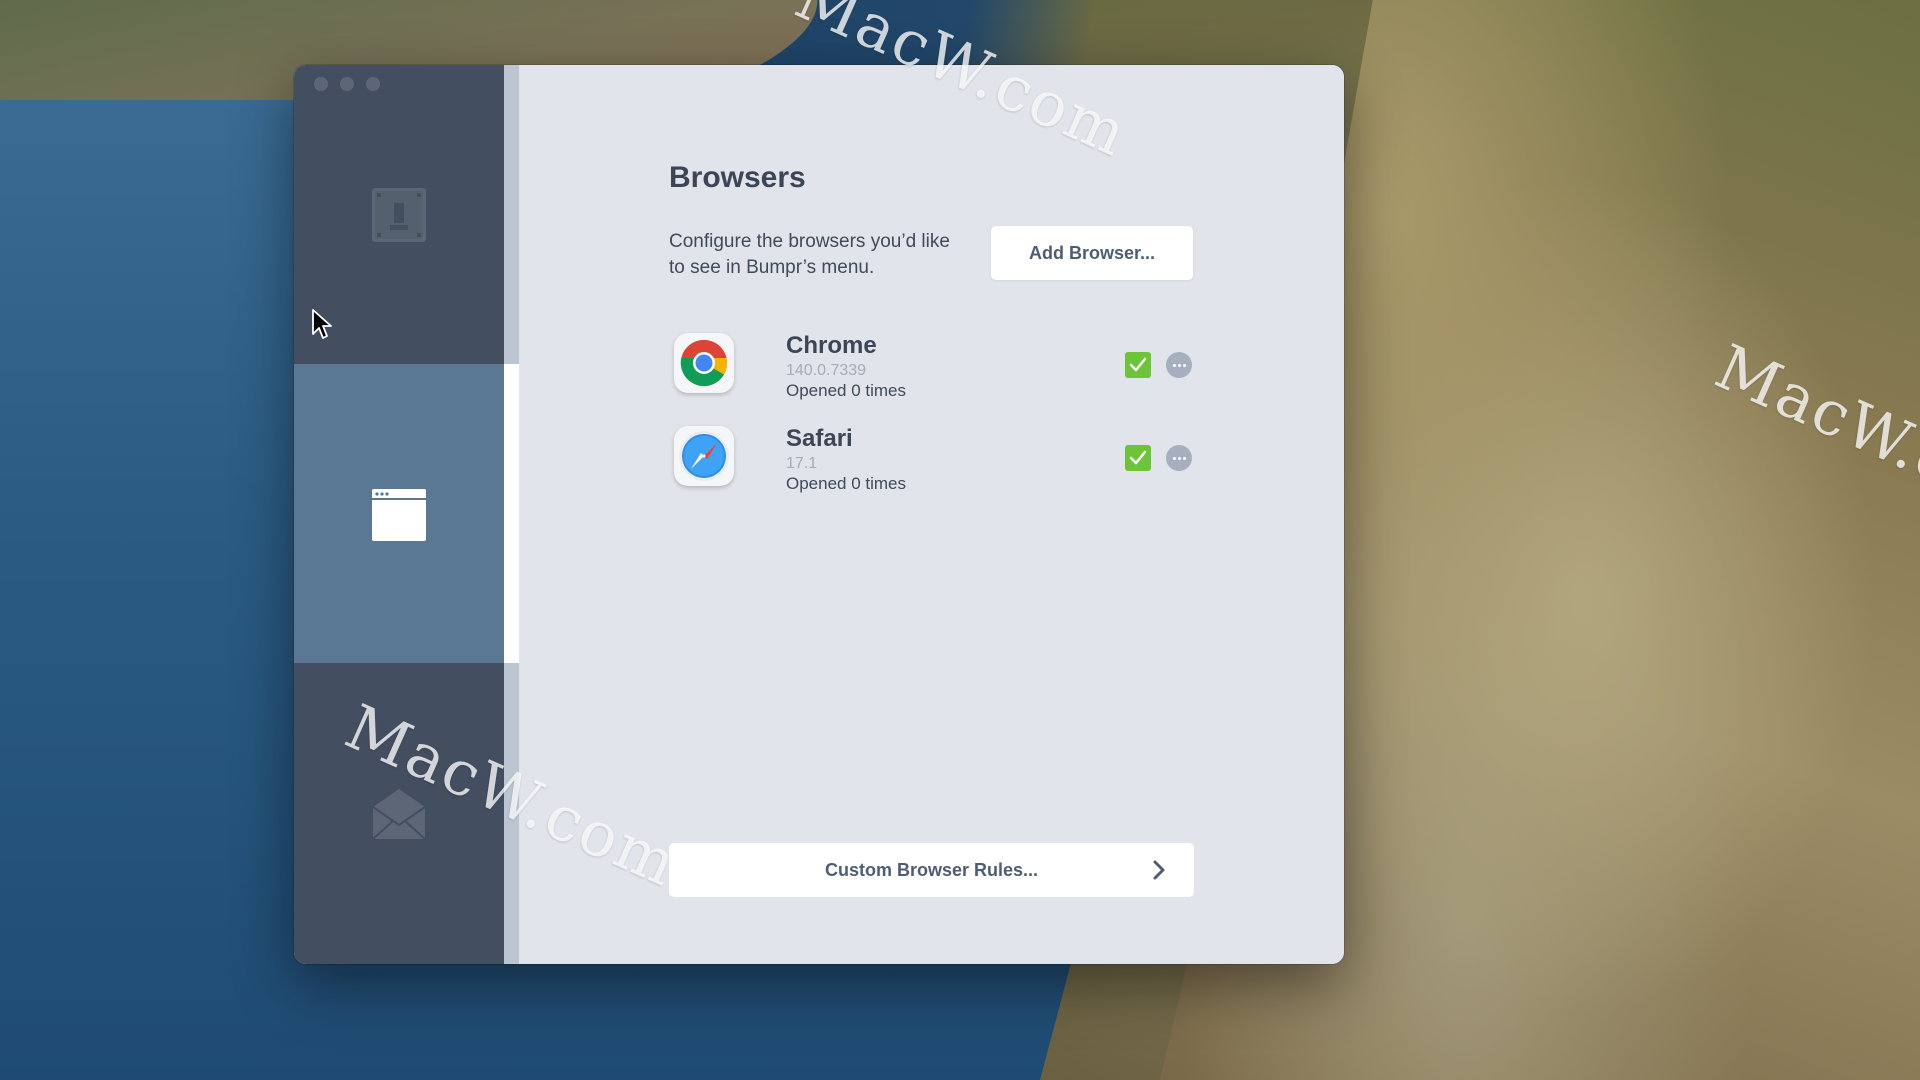  Describe the element at coordinates (802, 463) in the screenshot. I see `browser-version: 17.1` at that location.